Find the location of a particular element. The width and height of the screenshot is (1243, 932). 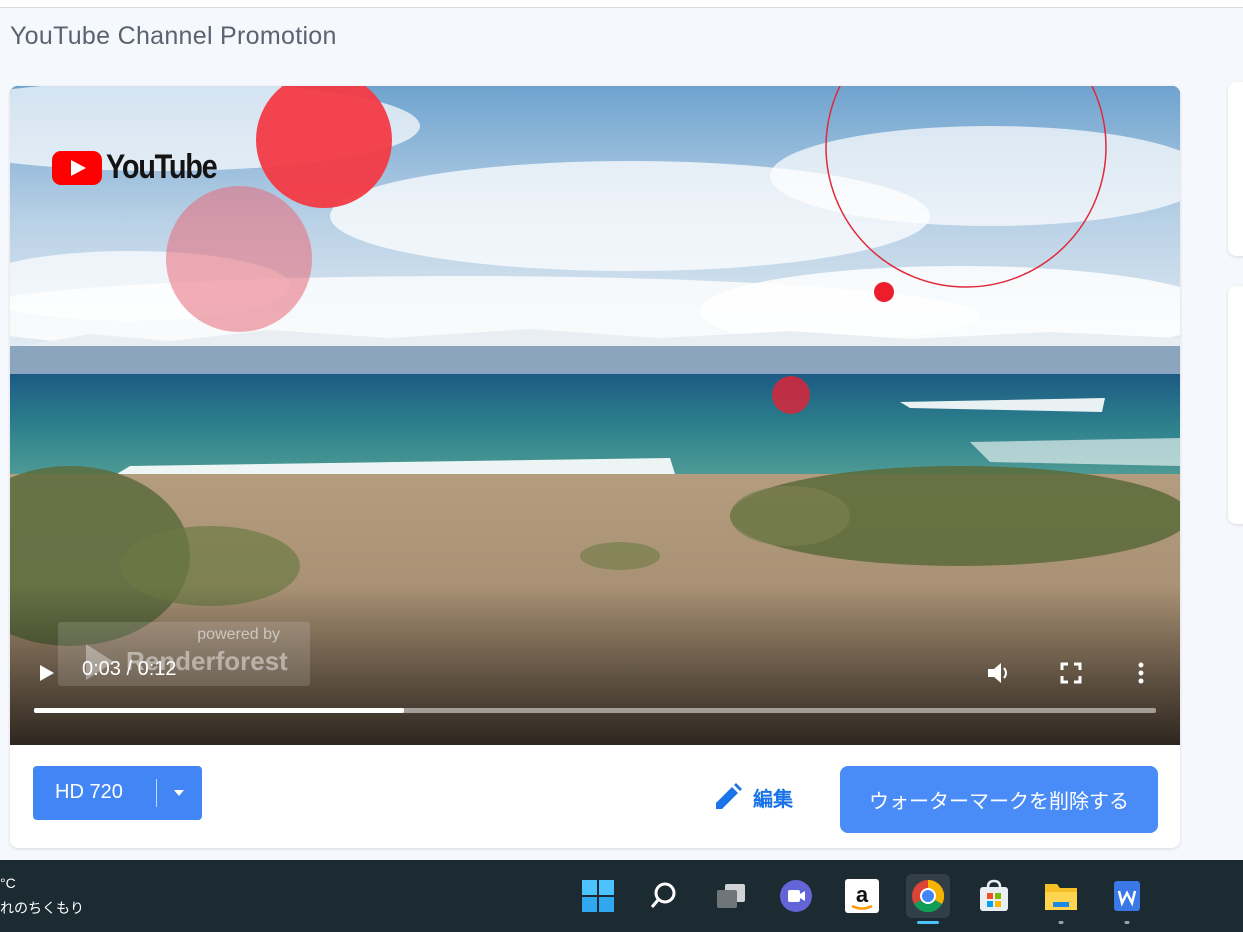

microsoft-store-icon is located at coordinates (994, 896).